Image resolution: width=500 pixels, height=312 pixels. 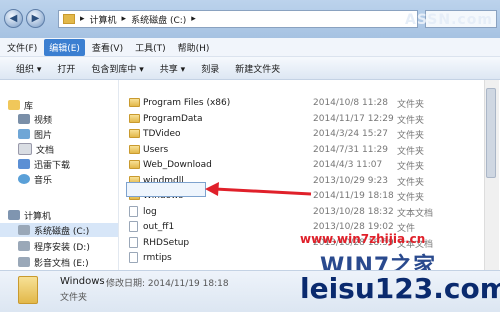 What do you see at coordinates (24, 134) in the screenshot?
I see `picture-icon` at bounding box center [24, 134].